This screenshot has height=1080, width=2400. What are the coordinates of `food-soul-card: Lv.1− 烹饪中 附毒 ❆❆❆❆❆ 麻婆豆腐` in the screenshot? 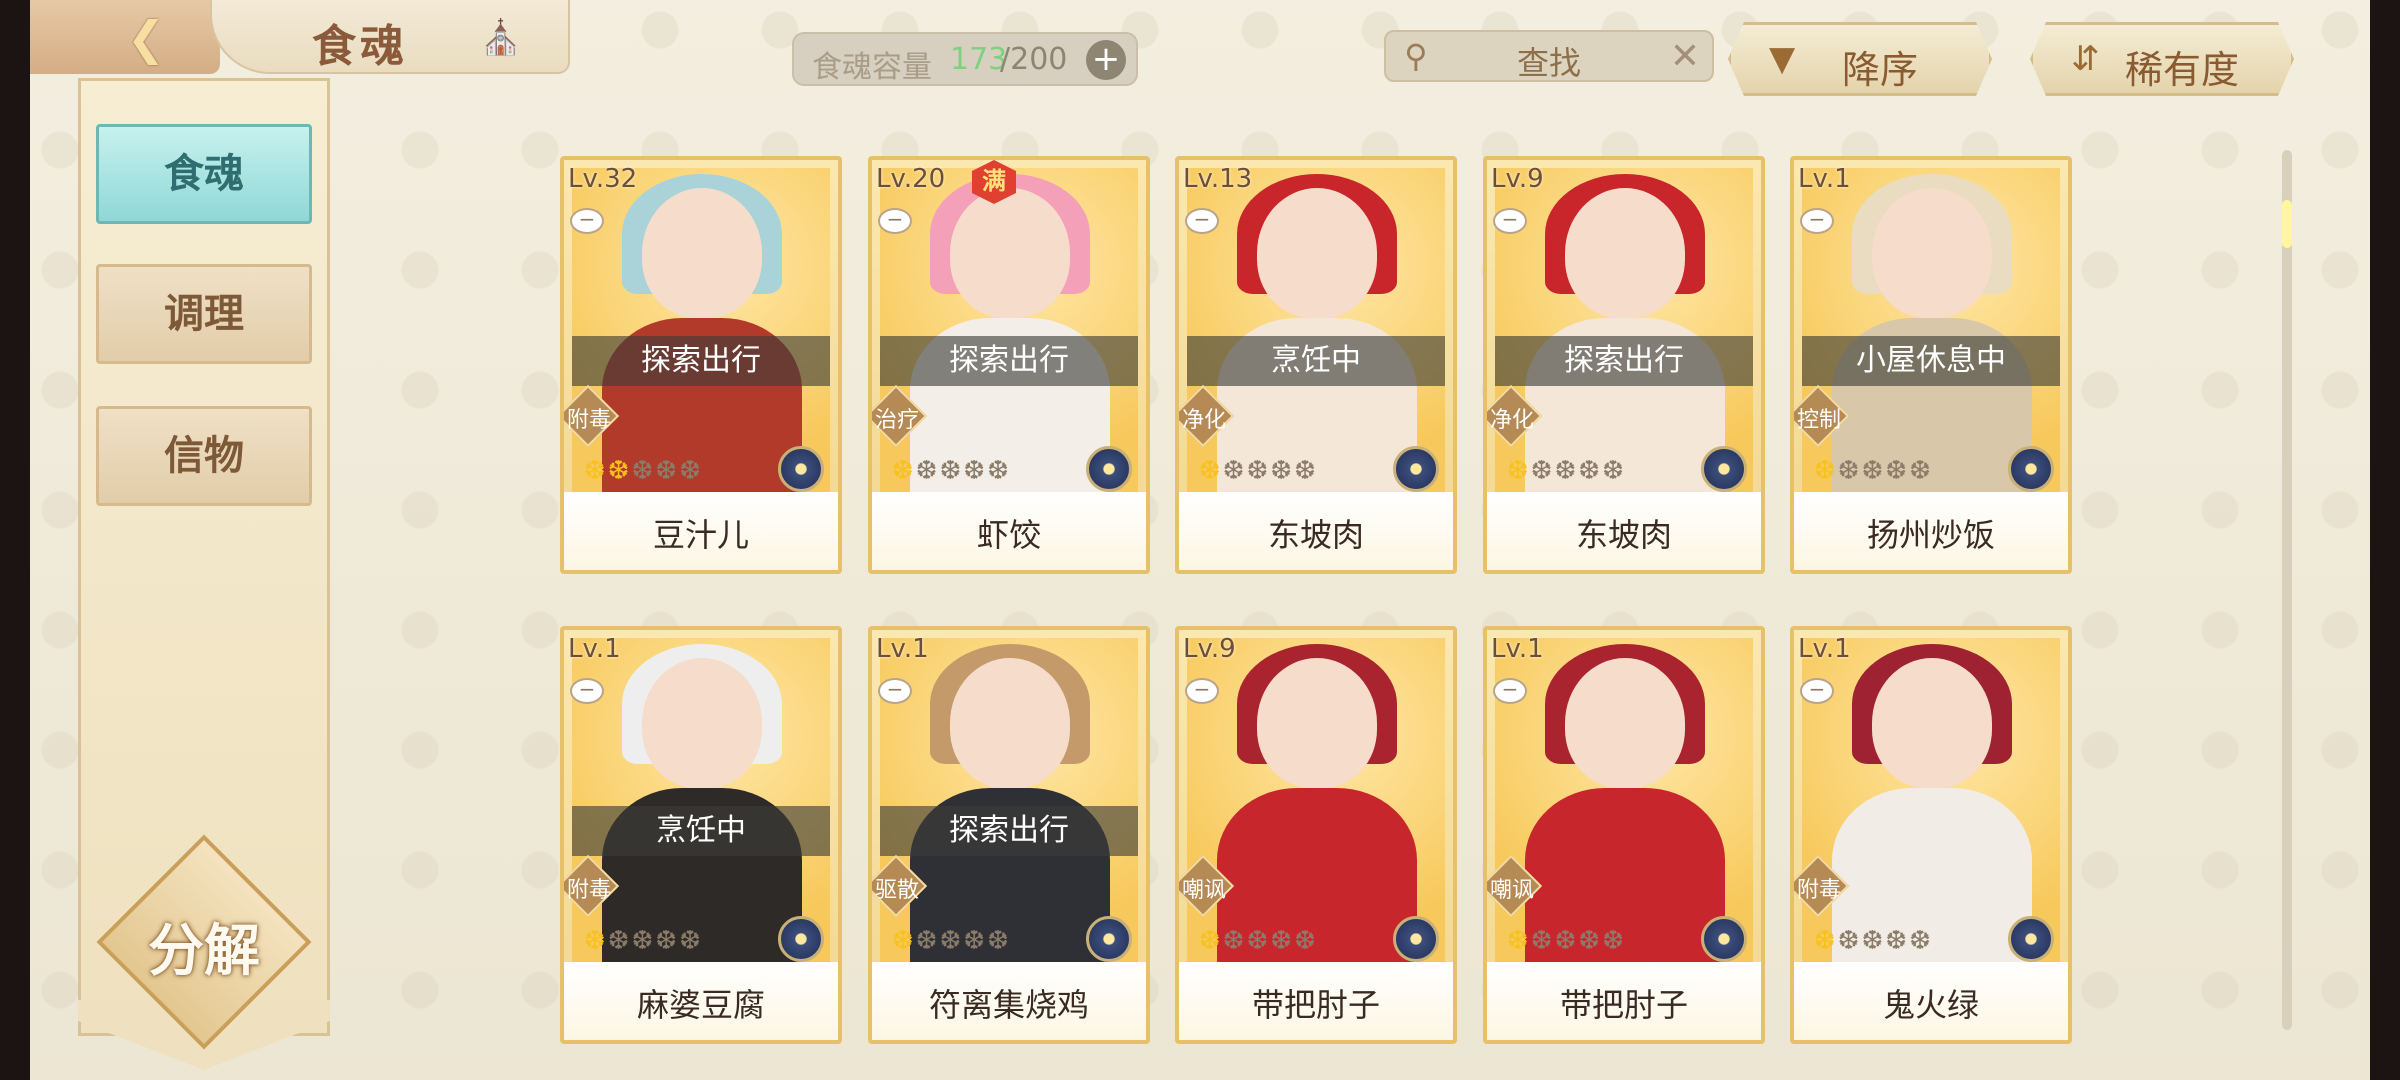 It's located at (701, 835).